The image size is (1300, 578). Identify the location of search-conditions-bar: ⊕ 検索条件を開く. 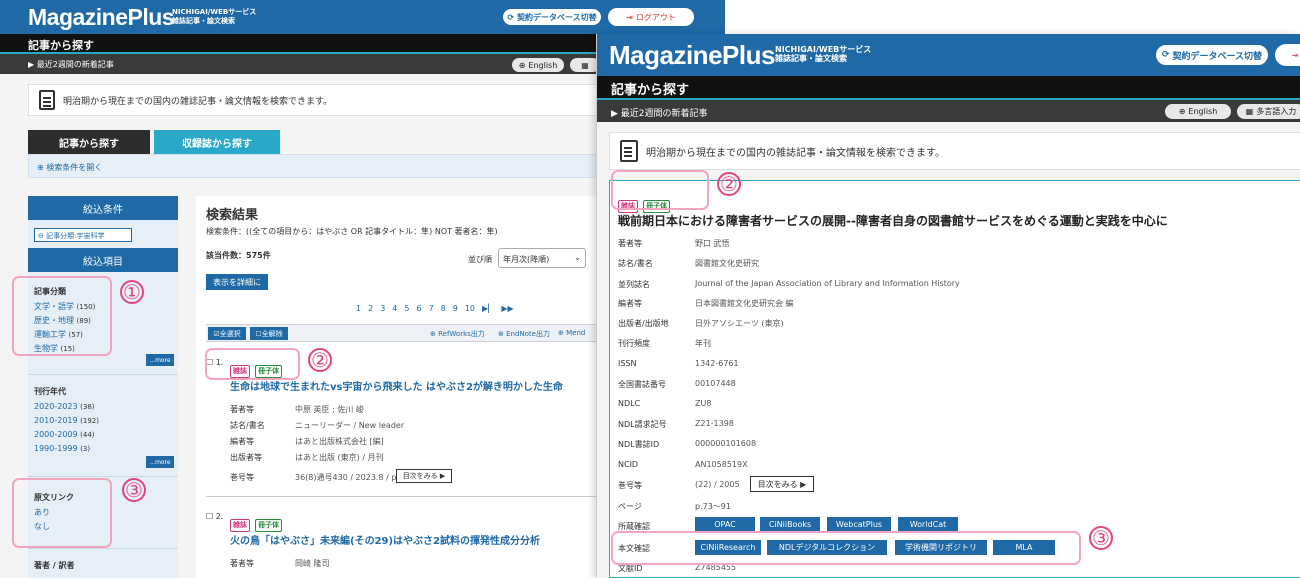
(313, 166).